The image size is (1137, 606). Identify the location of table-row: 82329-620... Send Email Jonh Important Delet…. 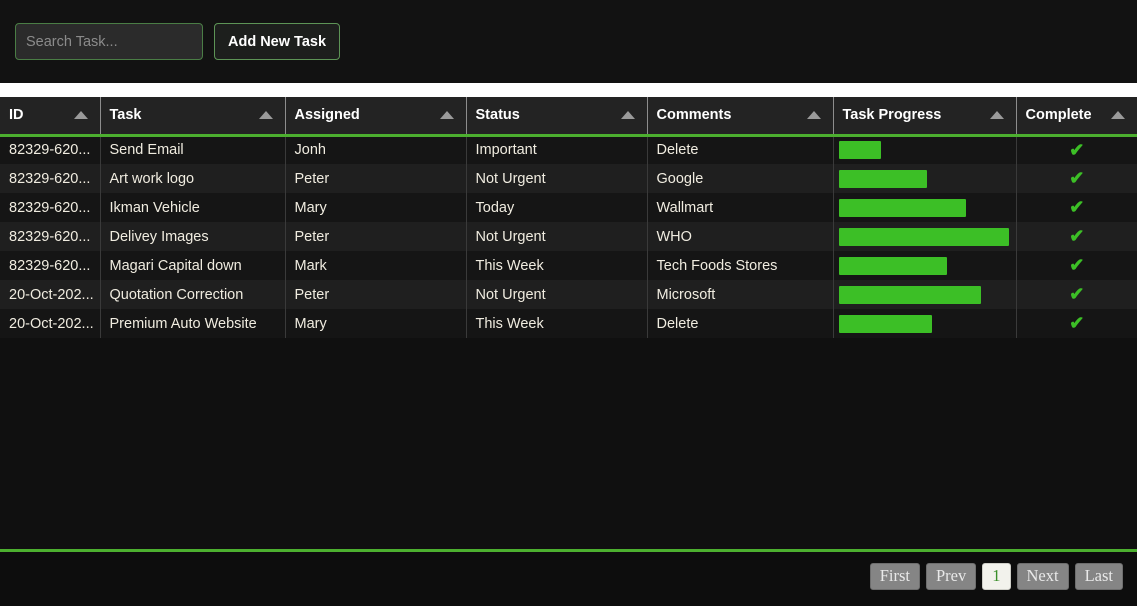
(568, 149).